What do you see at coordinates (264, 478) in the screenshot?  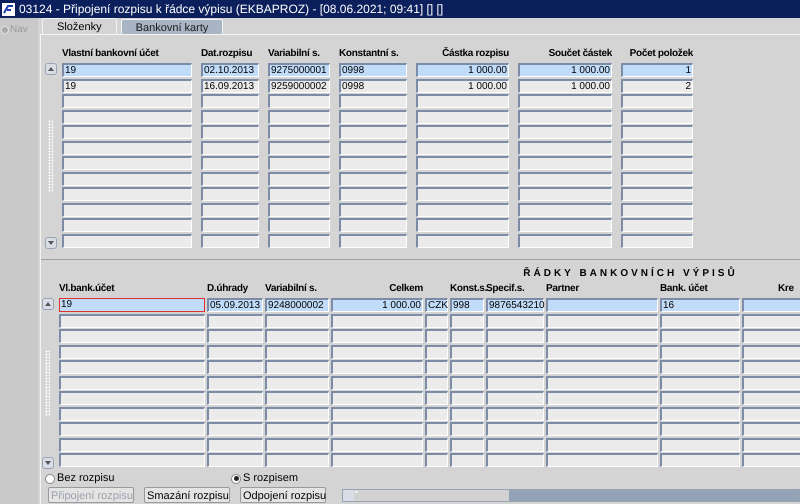 I see `radio-option: S rozpisem` at bounding box center [264, 478].